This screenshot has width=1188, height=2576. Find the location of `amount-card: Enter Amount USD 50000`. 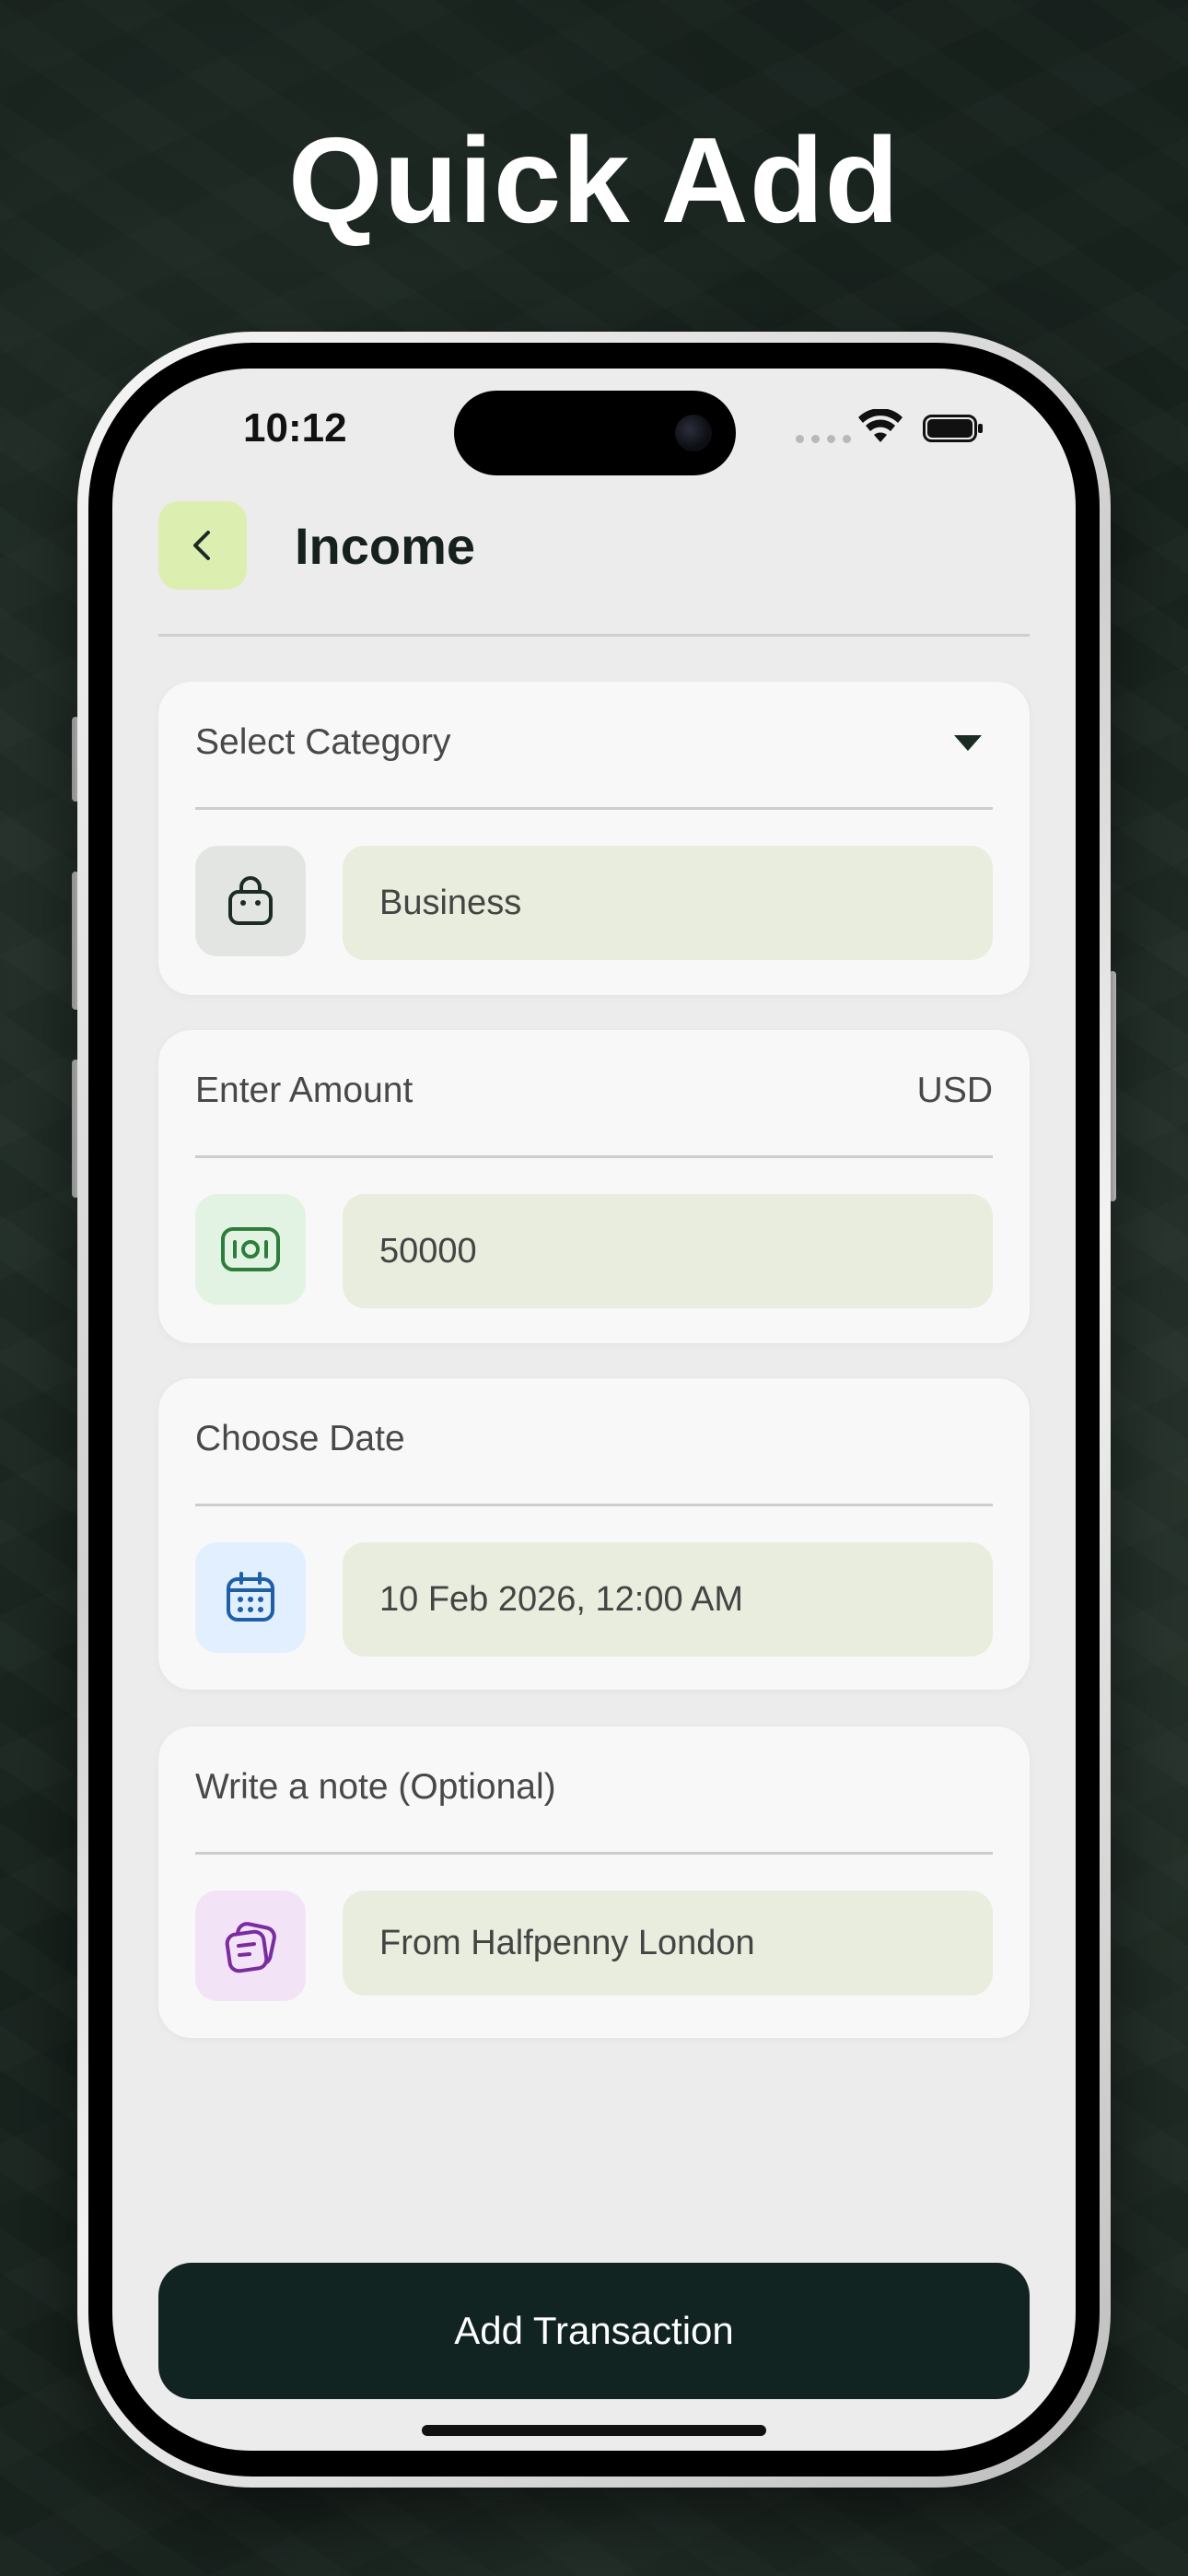

amount-card: Enter Amount USD 50000 is located at coordinates (594, 1186).